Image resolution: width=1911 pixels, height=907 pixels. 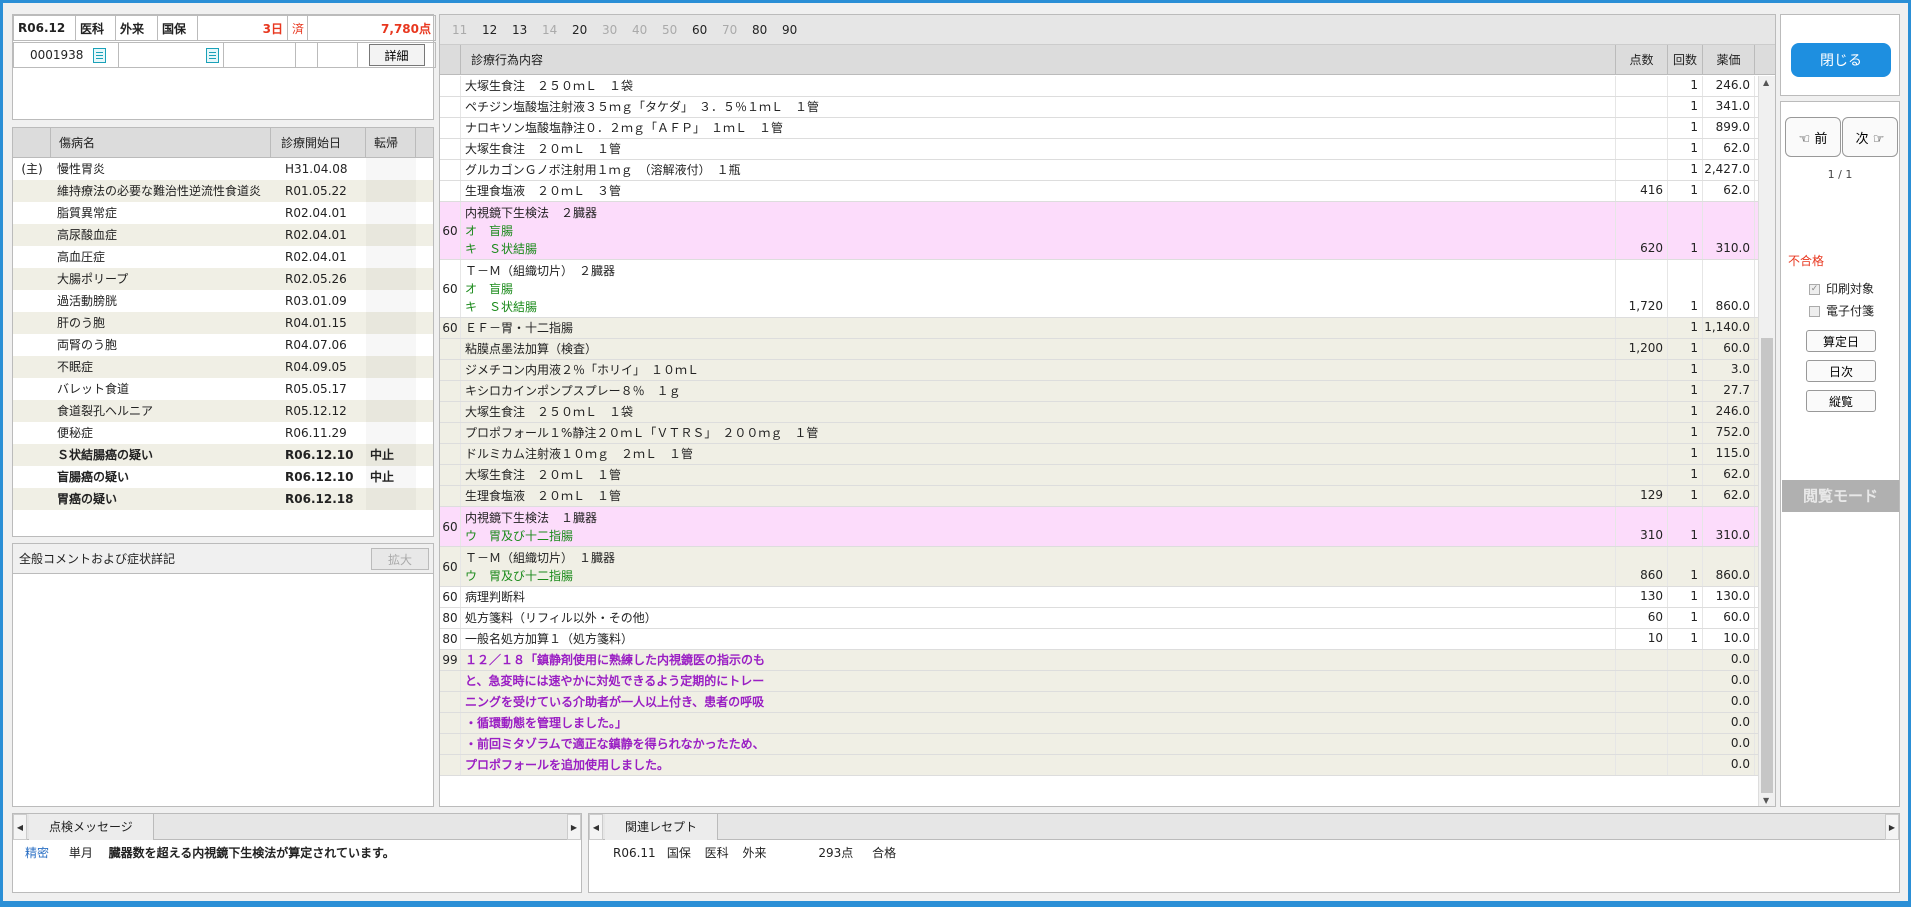 I want to click on disease-row: 過活動膀胱 R03.01.09, so click(x=223, y=301).